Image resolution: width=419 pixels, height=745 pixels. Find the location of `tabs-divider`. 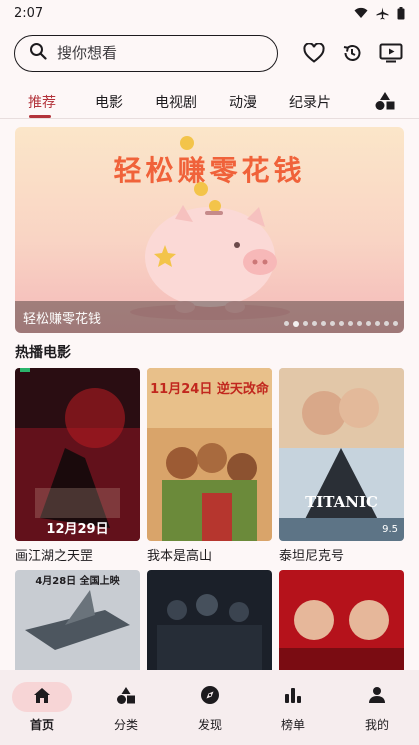

tabs-divider is located at coordinates (209, 118).